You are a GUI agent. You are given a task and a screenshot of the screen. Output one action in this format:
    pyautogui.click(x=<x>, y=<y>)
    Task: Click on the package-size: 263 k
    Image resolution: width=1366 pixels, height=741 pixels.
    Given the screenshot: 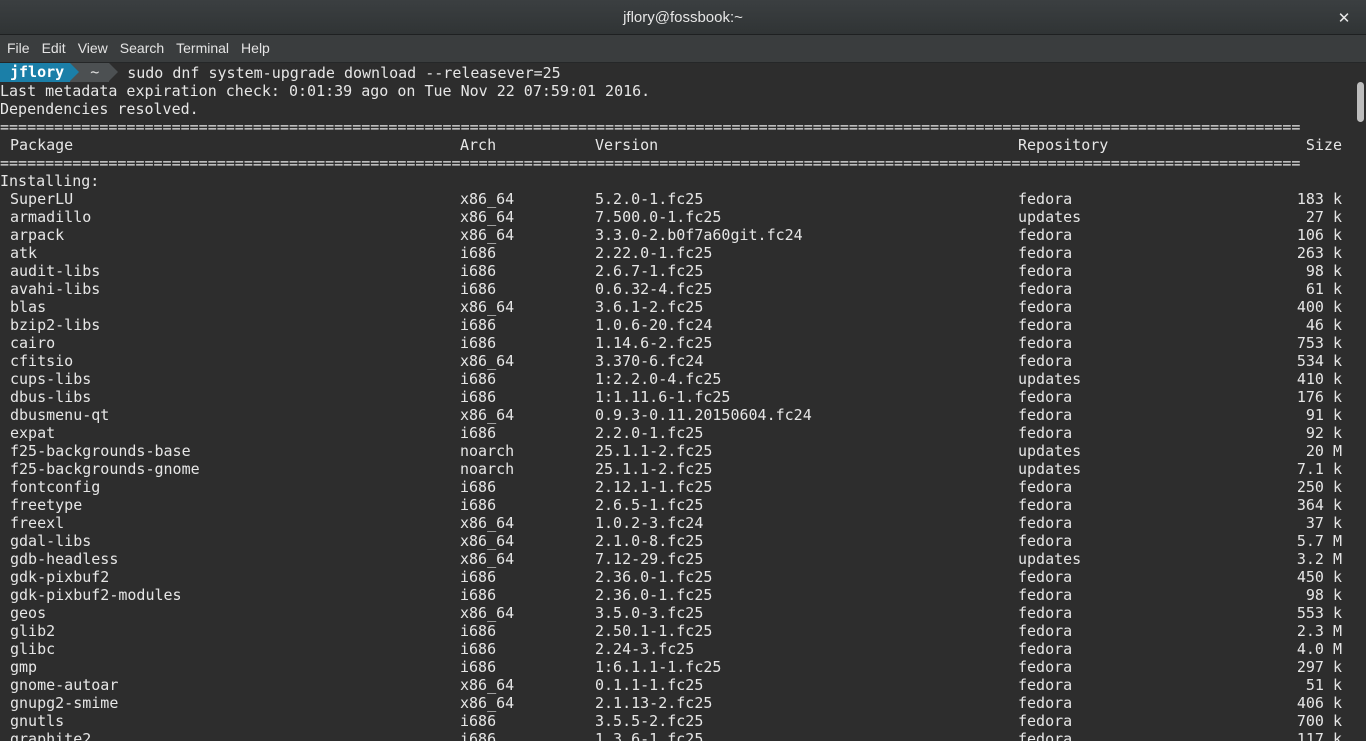 What is the action you would take?
    pyautogui.click(x=1319, y=253)
    